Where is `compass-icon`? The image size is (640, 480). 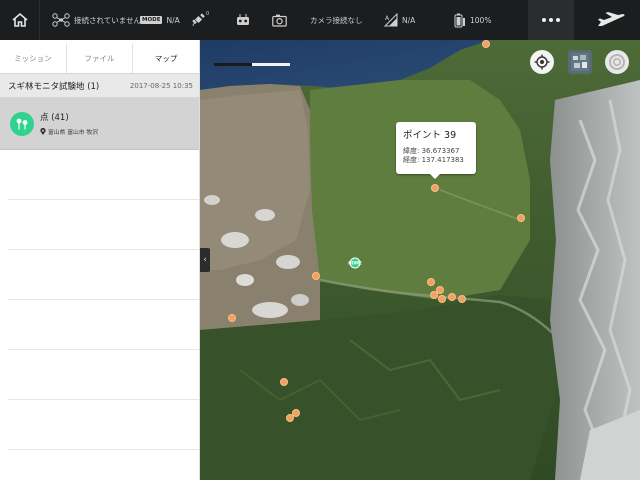
compass-icon is located at coordinates (617, 61).